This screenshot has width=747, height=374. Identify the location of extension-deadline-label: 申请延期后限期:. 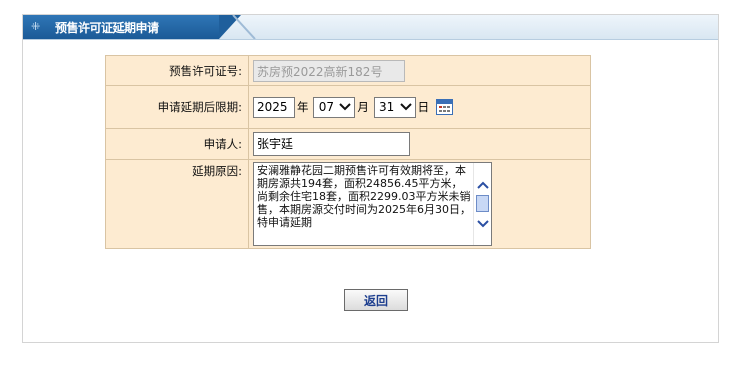
(177, 107).